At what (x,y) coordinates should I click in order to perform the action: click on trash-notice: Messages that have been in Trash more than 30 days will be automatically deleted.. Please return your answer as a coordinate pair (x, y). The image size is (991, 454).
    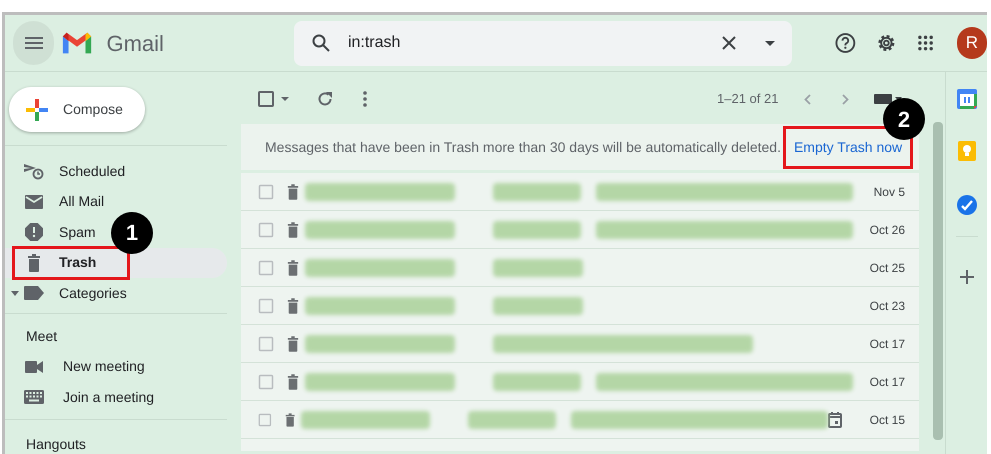
    Looking at the image, I should click on (523, 147).